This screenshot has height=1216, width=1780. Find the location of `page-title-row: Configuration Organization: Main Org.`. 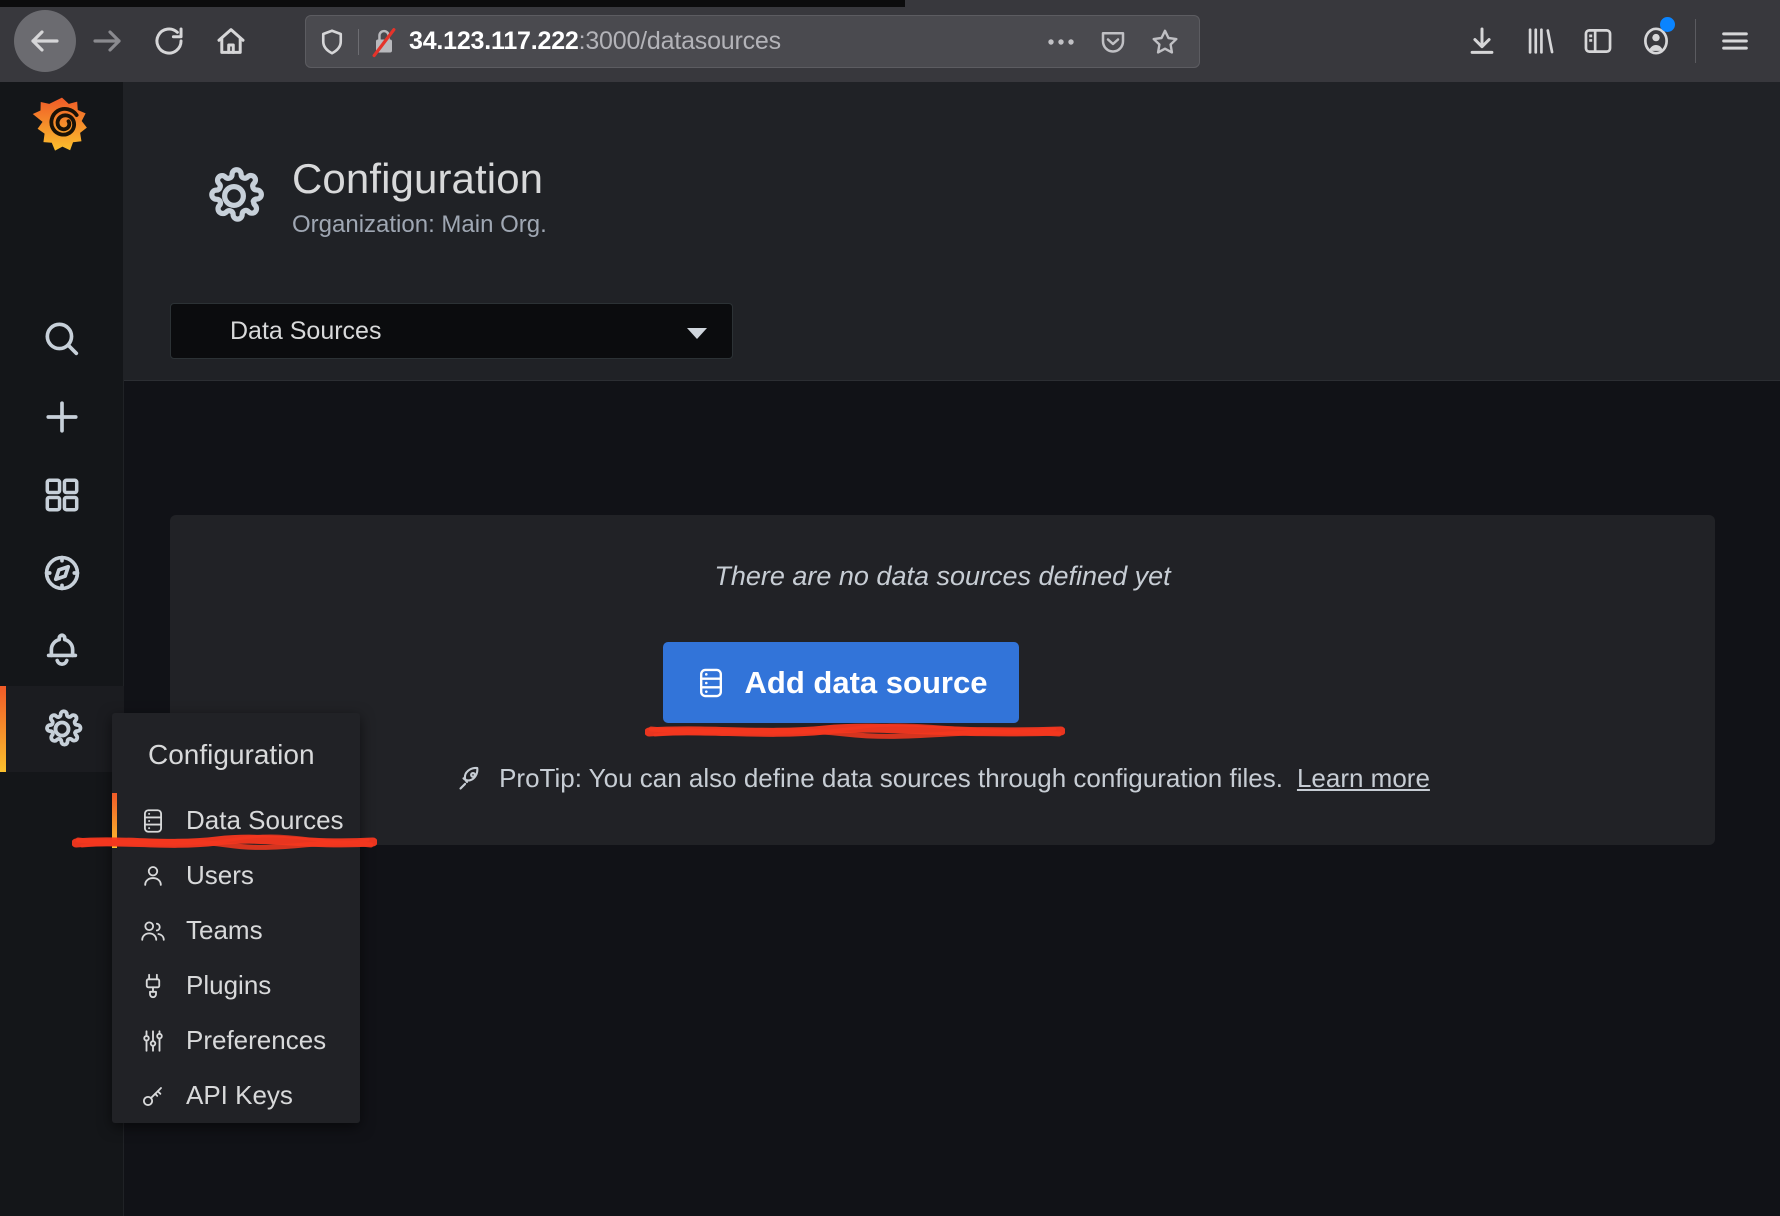

page-title-row: Configuration Organization: Main Org. is located at coordinates (373, 197).